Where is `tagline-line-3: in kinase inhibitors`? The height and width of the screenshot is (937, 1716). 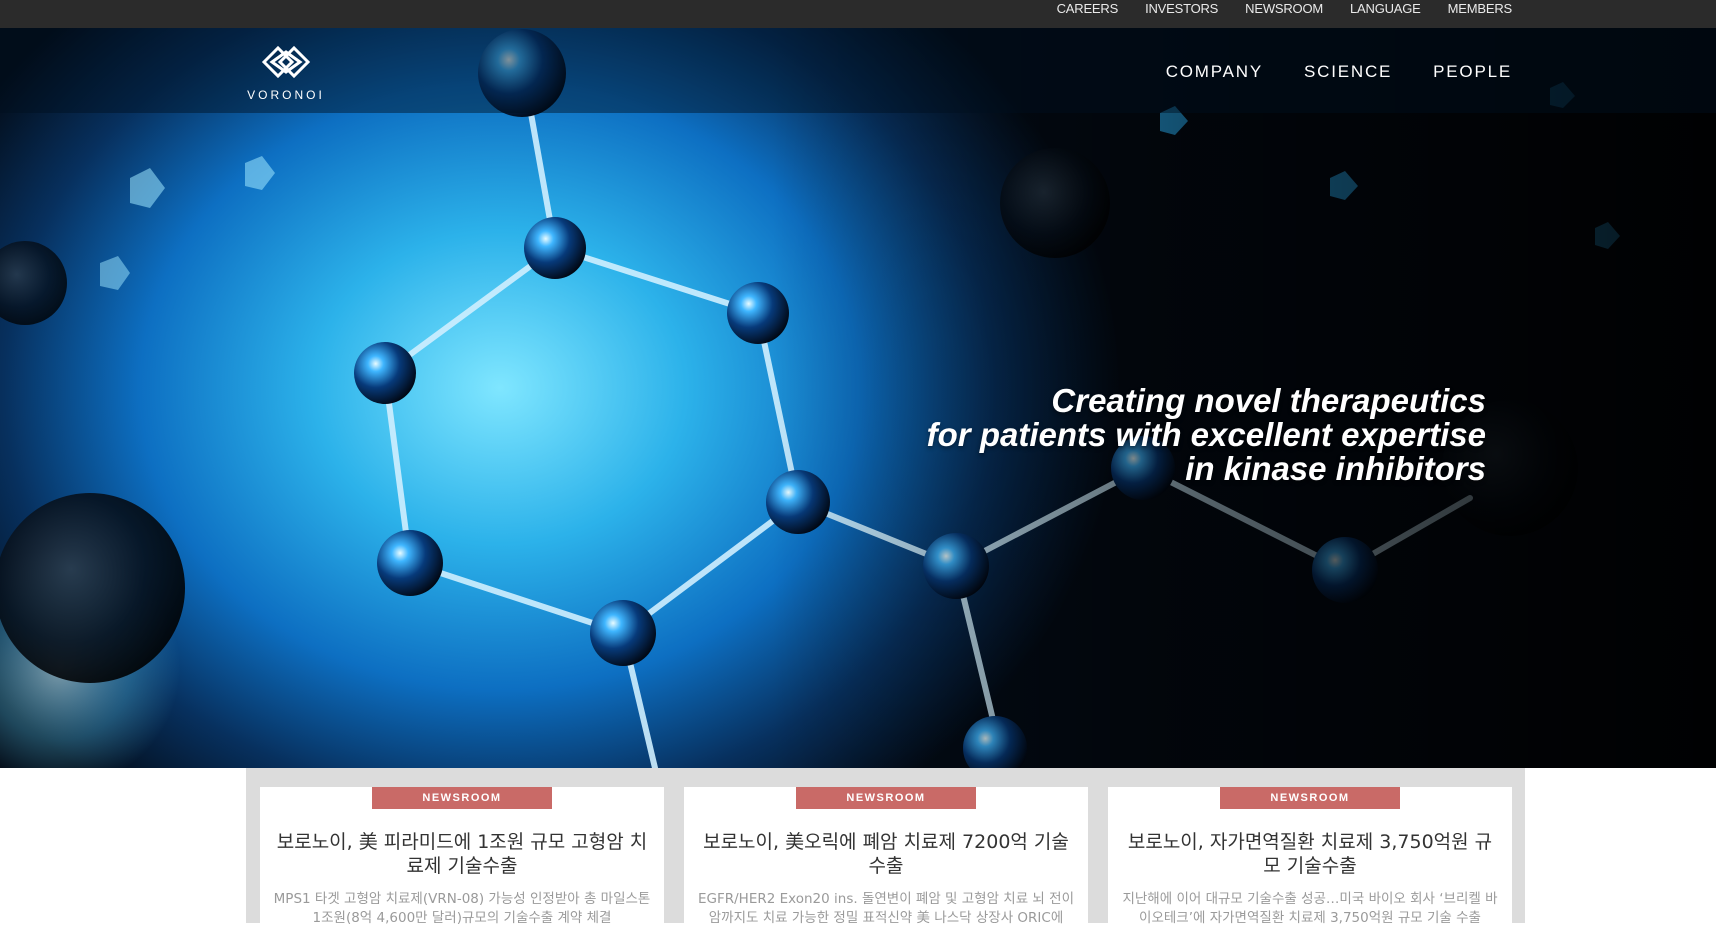
tagline-line-3: in kinase inhibitors is located at coordinates (1335, 468).